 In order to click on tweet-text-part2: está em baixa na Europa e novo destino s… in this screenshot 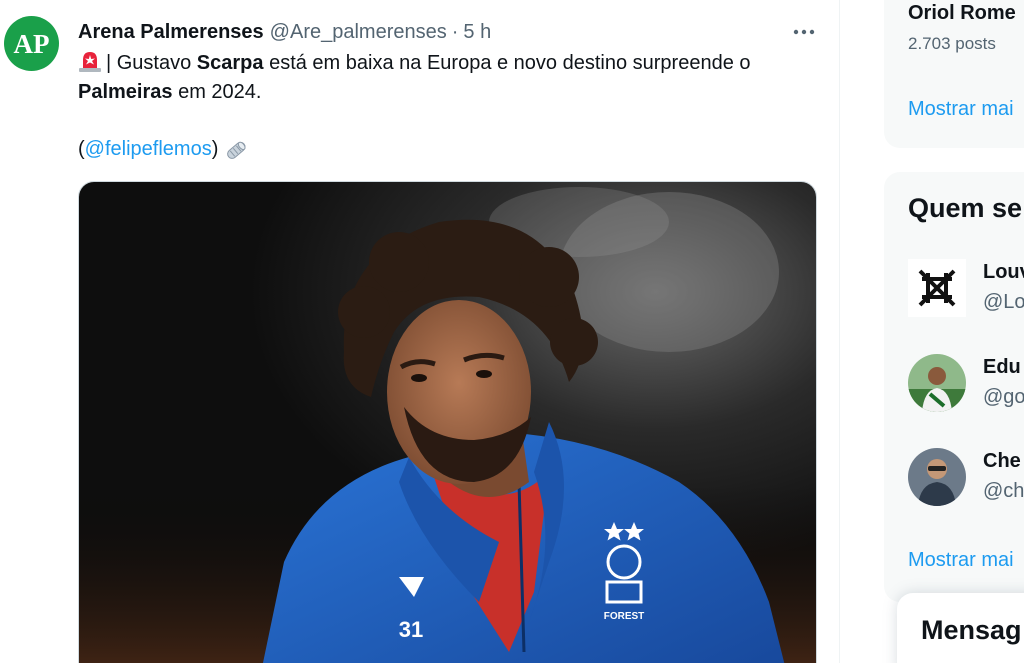, I will do `click(507, 63)`.